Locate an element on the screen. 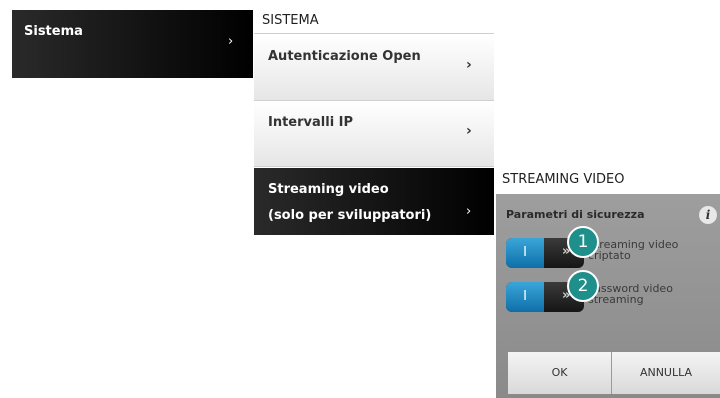 Image resolution: width=720 pixels, height=398 pixels. sistema-header: SISTEMA is located at coordinates (374, 22).